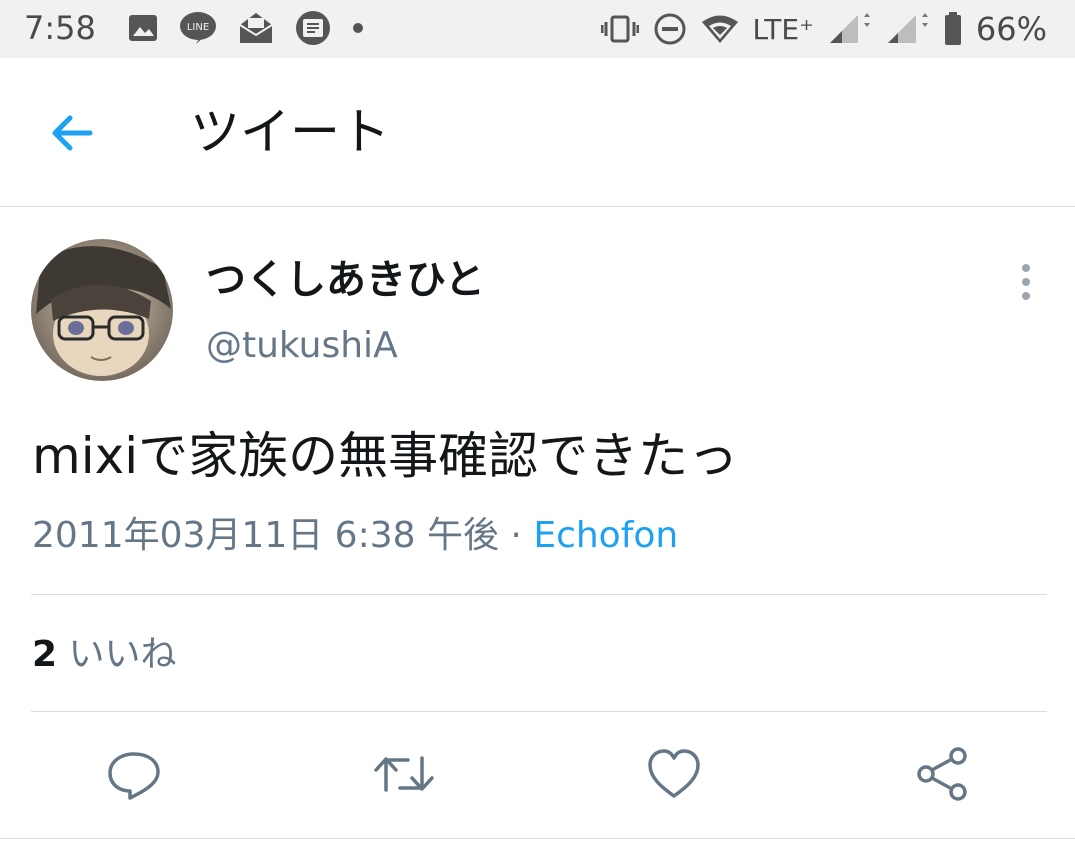  I want to click on reply-button, so click(134, 774).